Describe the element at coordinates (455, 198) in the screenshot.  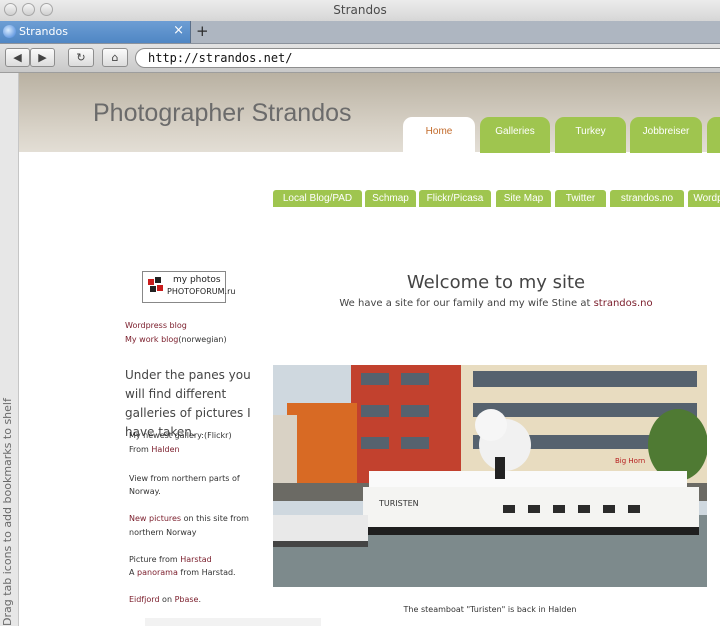
I see `subnav-flickr-picasa: Flickr/Picasa` at that location.